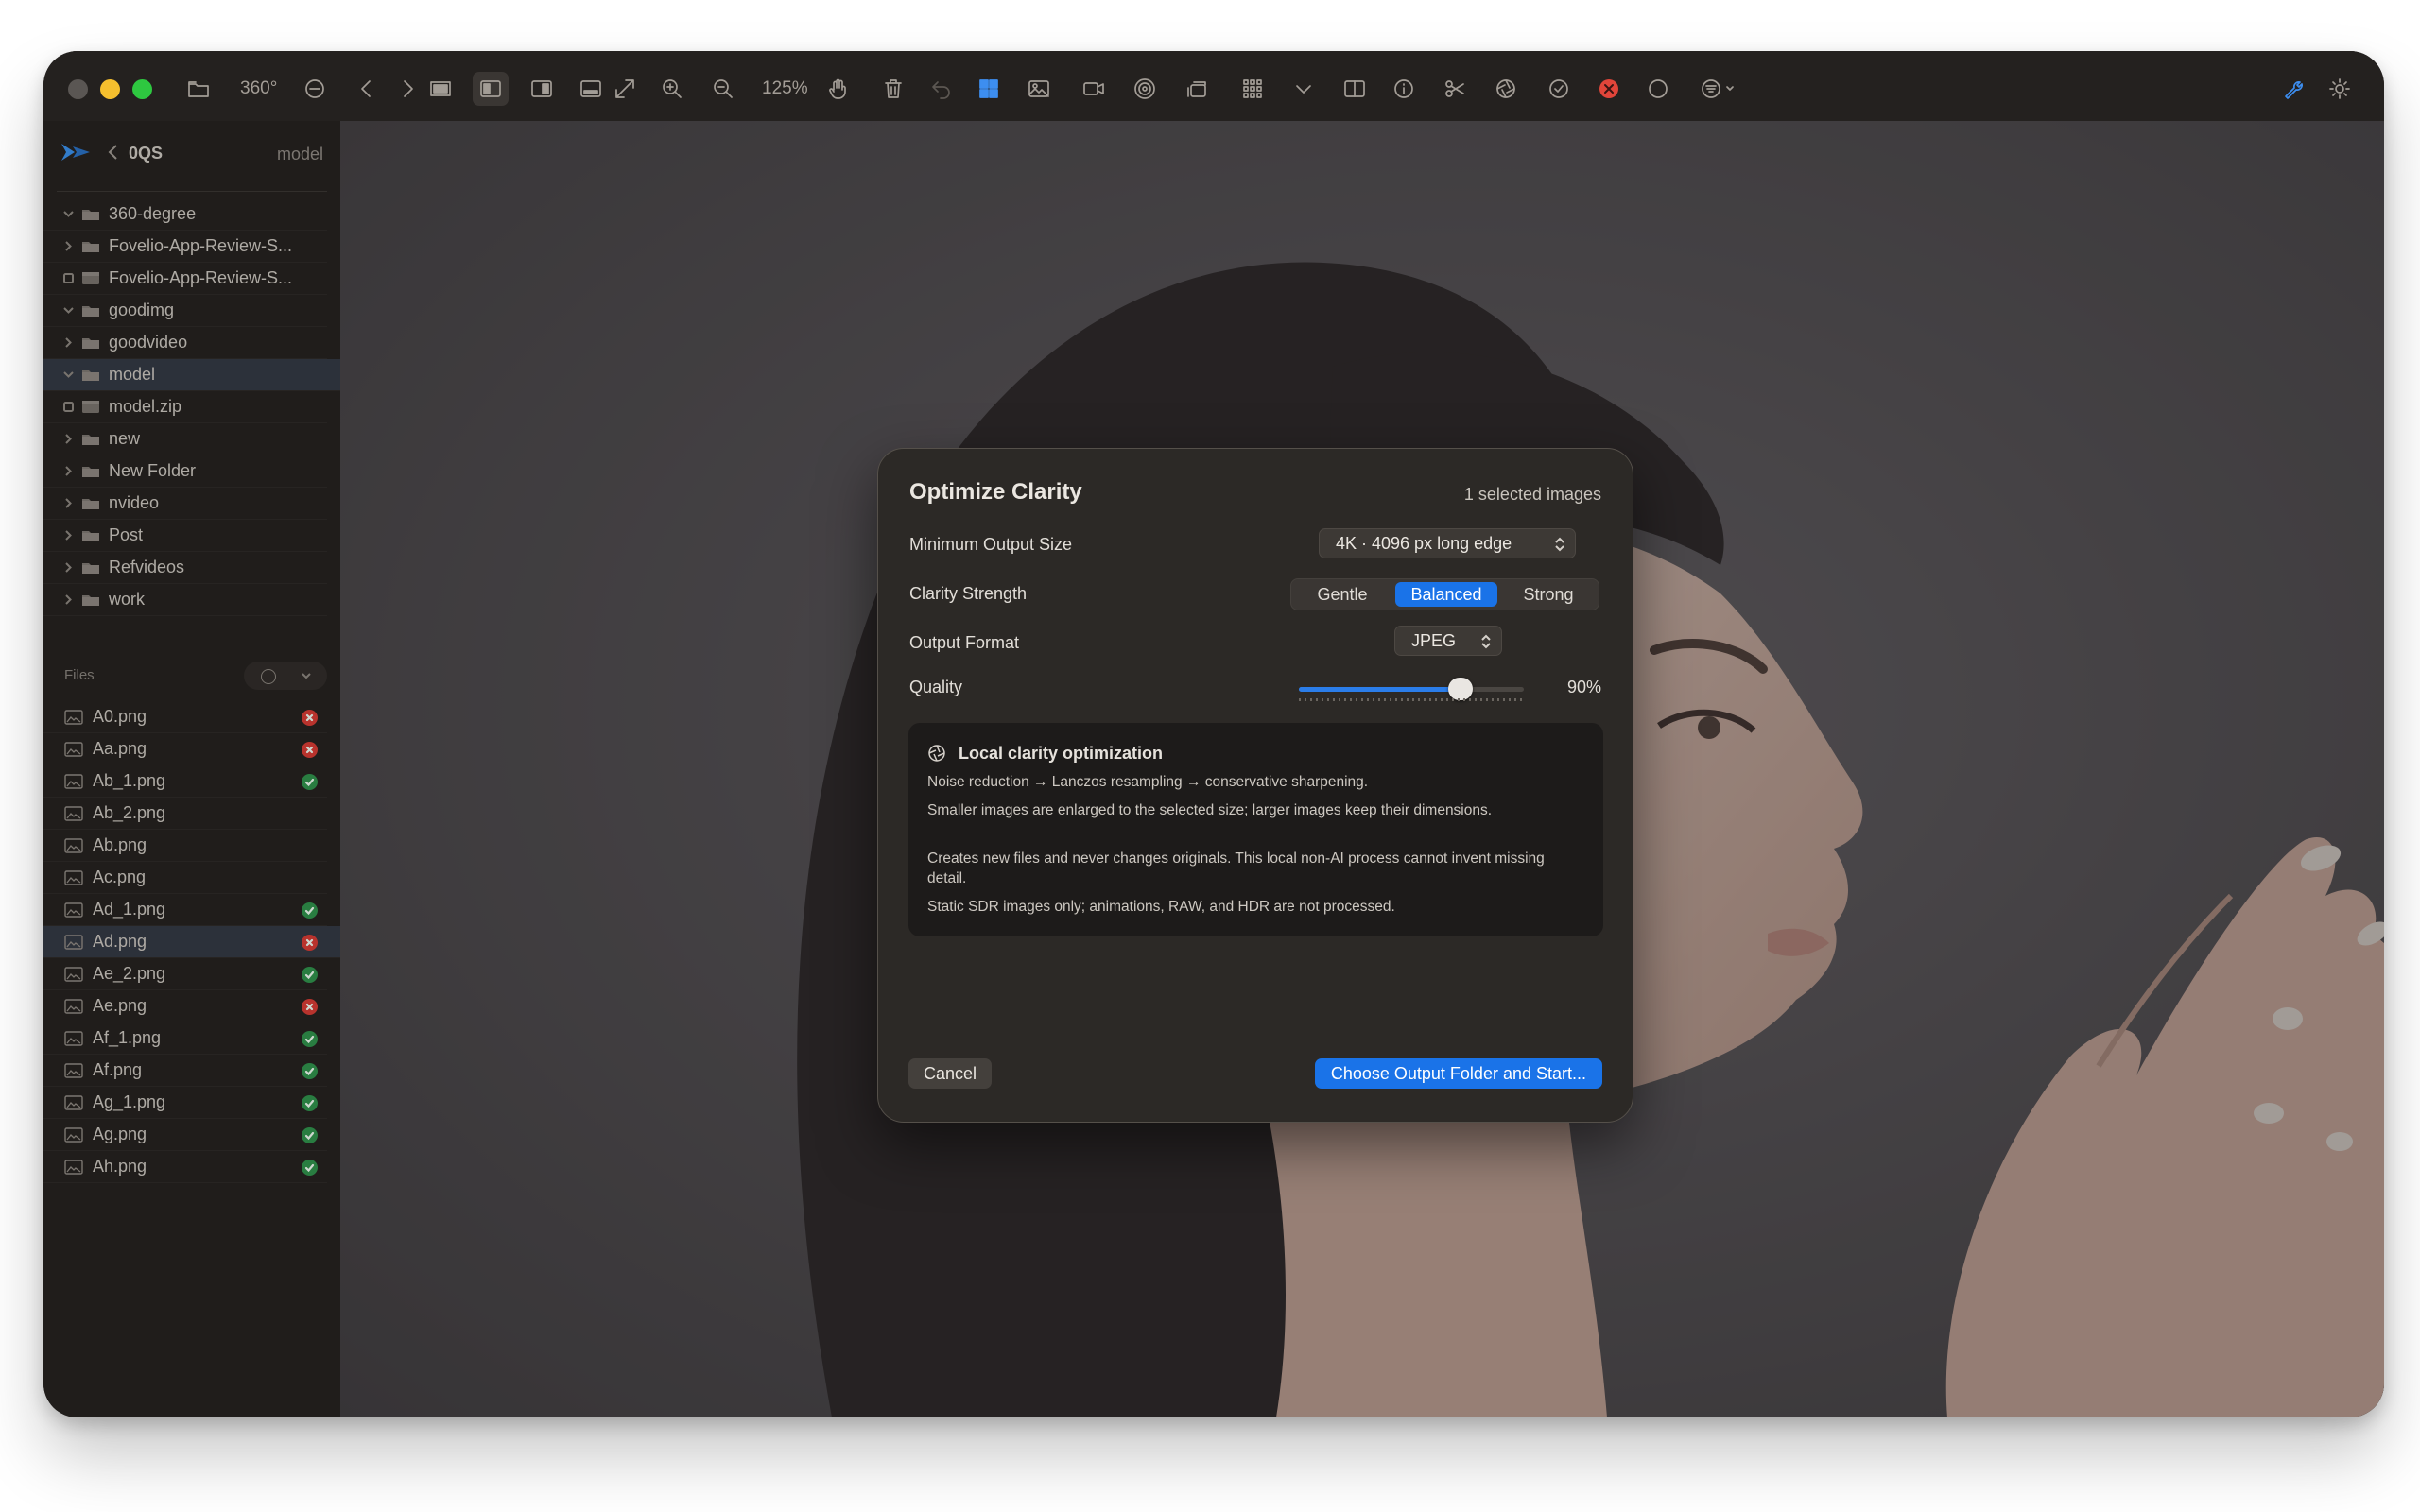 This screenshot has width=2420, height=1512. What do you see at coordinates (78, 89) in the screenshot?
I see `window-close-button` at bounding box center [78, 89].